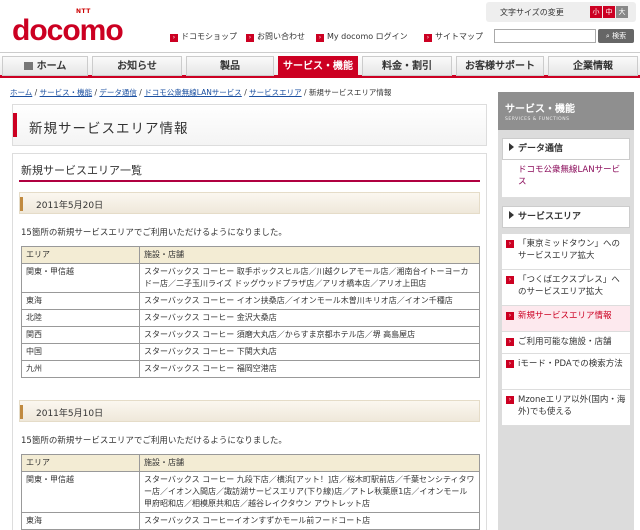  What do you see at coordinates (309, 301) in the screenshot?
I see `facility-cell: スターバックス コーヒー イオン扶桑店／イオンモール木曽川キリオ店／イオン千種店` at bounding box center [309, 301].